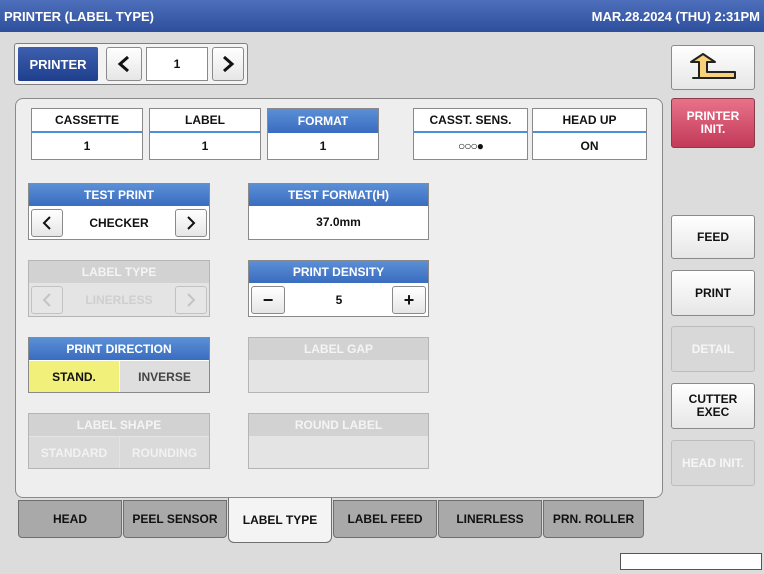 The image size is (764, 574). What do you see at coordinates (675, 16) in the screenshot?
I see `datetime-display: MAR.28.2024 (THU) 2:31PM` at bounding box center [675, 16].